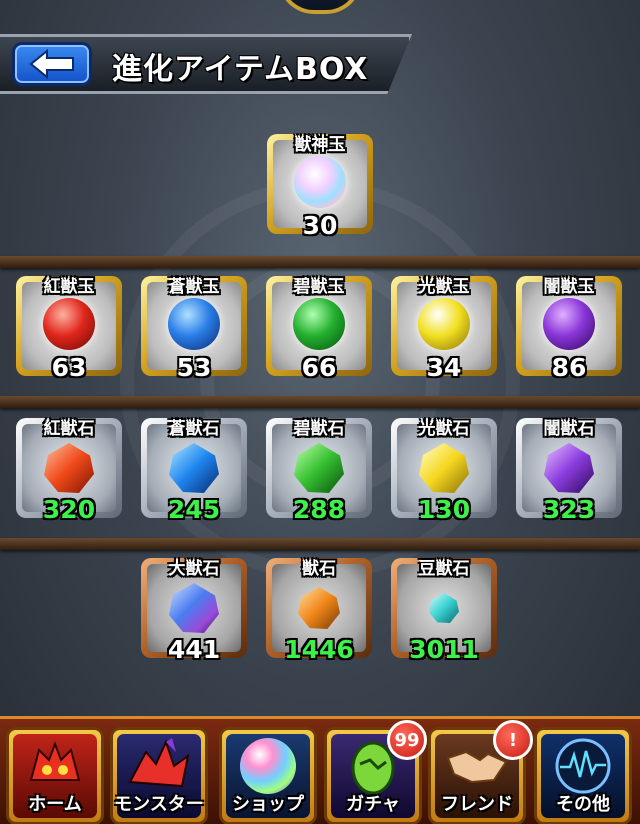  What do you see at coordinates (194, 569) in the screenshot?
I see `item-name: 大獣石` at bounding box center [194, 569].